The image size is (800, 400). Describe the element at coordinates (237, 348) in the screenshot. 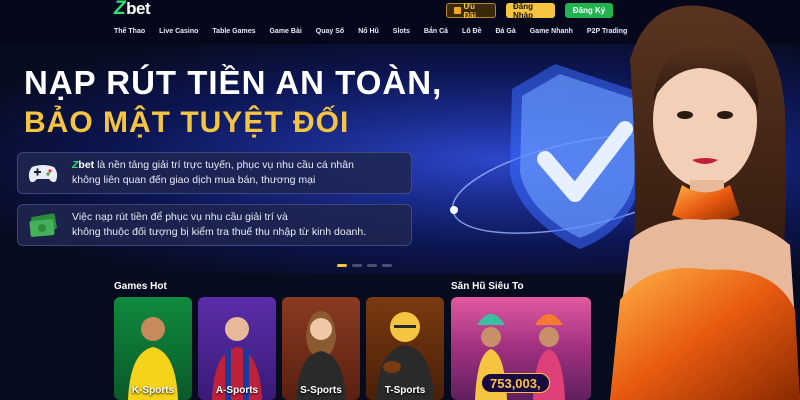

I see `game-card-a-sports: A-Sports` at that location.